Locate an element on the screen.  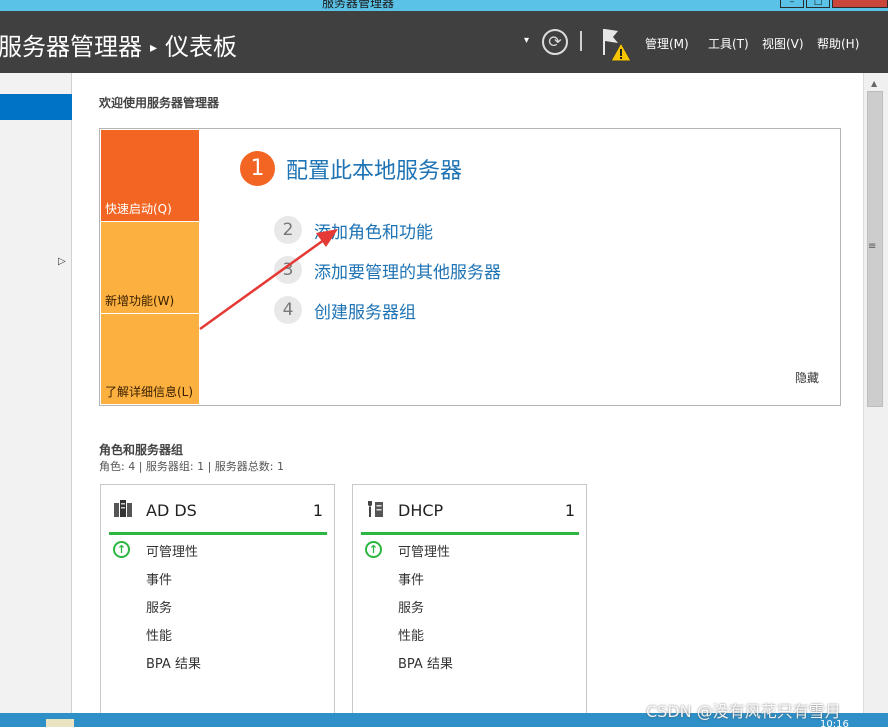
hide-link: 隐藏 is located at coordinates (807, 377).